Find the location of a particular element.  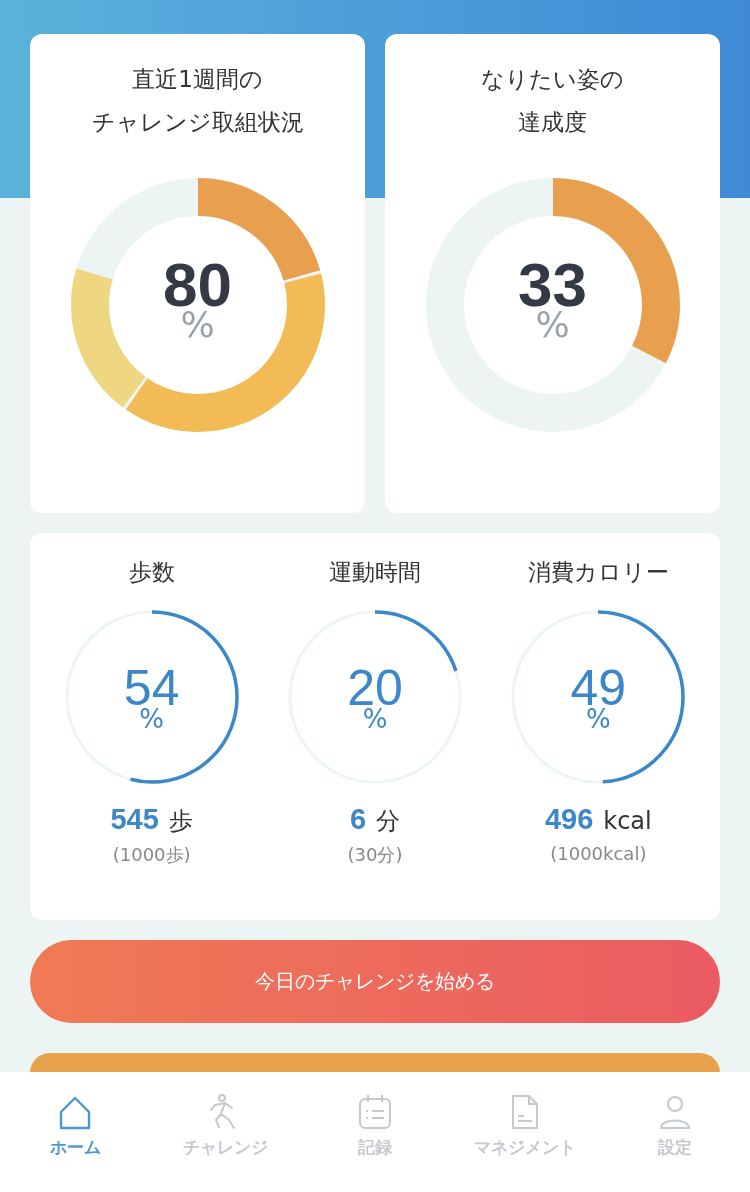

nav-tab: ホーム is located at coordinates (75, 1142).